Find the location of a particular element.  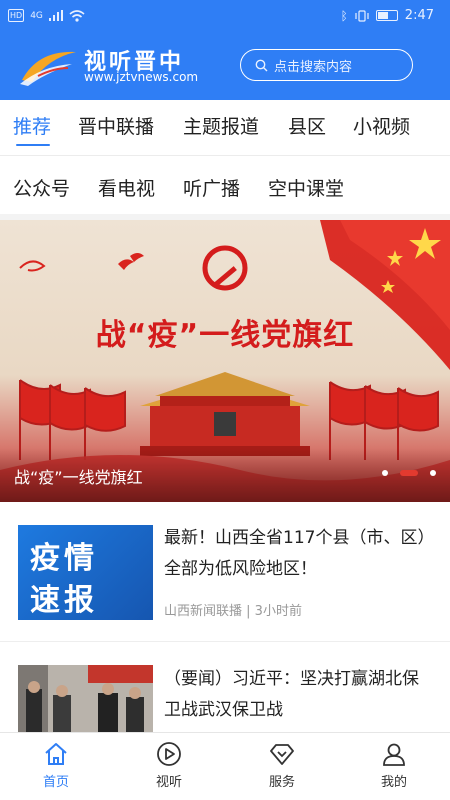

banner-headline: 战“疫”一线党旗红 is located at coordinates (225, 335).